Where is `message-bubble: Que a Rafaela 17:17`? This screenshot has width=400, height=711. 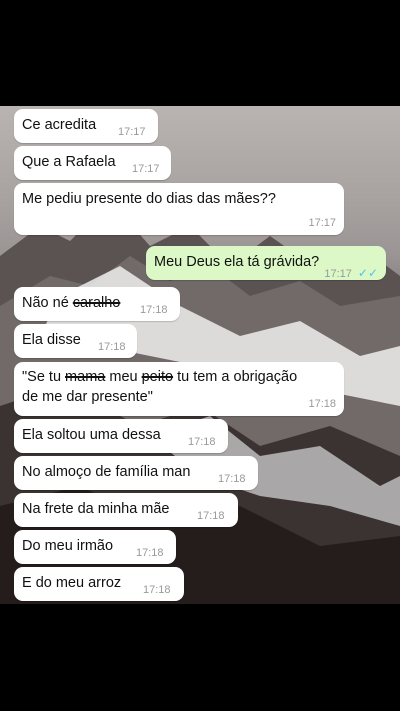 message-bubble: Que a Rafaela 17:17 is located at coordinates (92, 163).